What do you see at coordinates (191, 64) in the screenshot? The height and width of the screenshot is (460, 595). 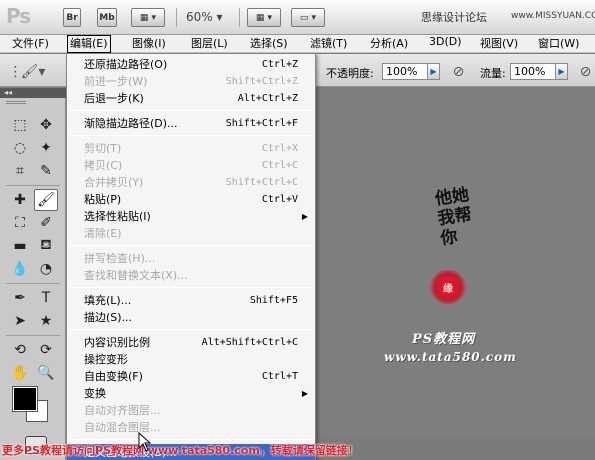 I see `edit-menu-item: 还原描边路径(O) Ctrl+Z` at bounding box center [191, 64].